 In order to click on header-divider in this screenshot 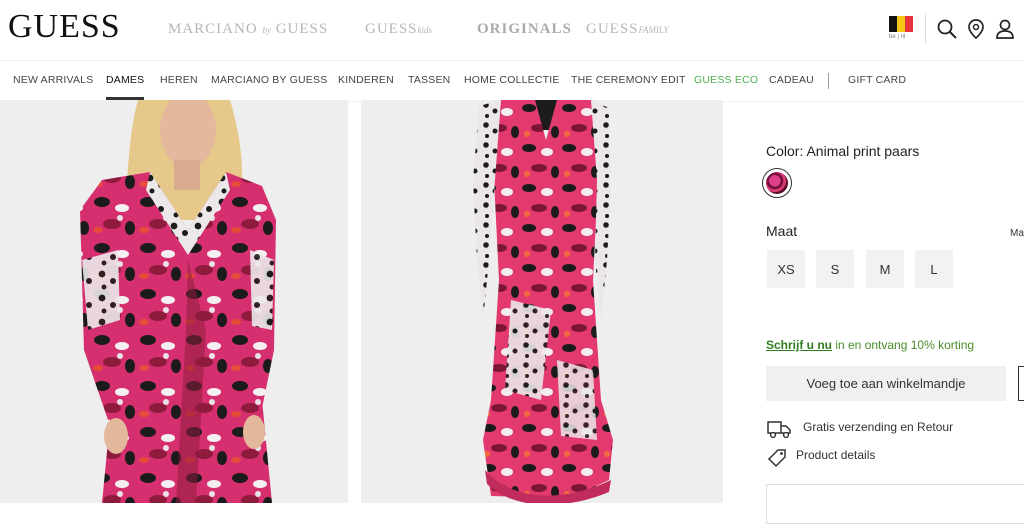, I will do `click(925, 29)`.